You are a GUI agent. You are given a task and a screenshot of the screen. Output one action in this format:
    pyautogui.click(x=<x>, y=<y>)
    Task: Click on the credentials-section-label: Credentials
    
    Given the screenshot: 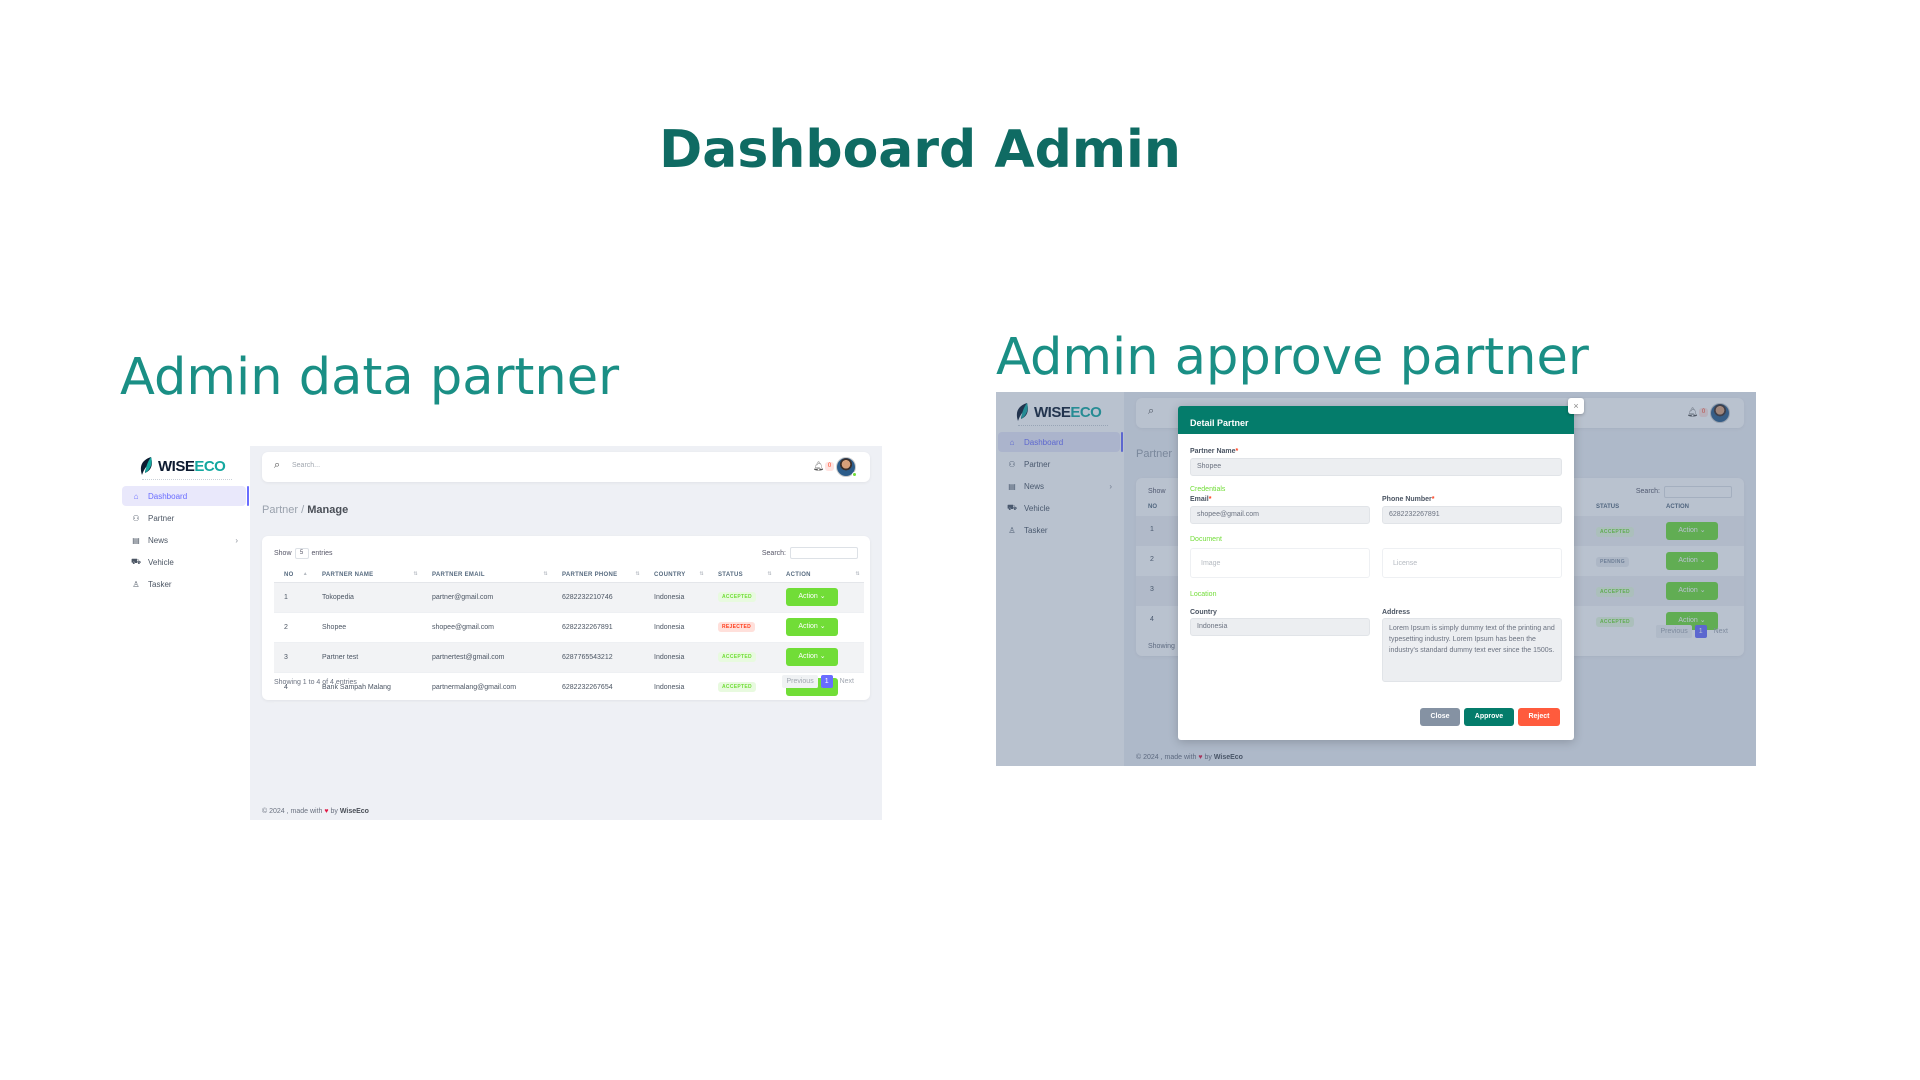 What is the action you would take?
    pyautogui.click(x=1208, y=489)
    